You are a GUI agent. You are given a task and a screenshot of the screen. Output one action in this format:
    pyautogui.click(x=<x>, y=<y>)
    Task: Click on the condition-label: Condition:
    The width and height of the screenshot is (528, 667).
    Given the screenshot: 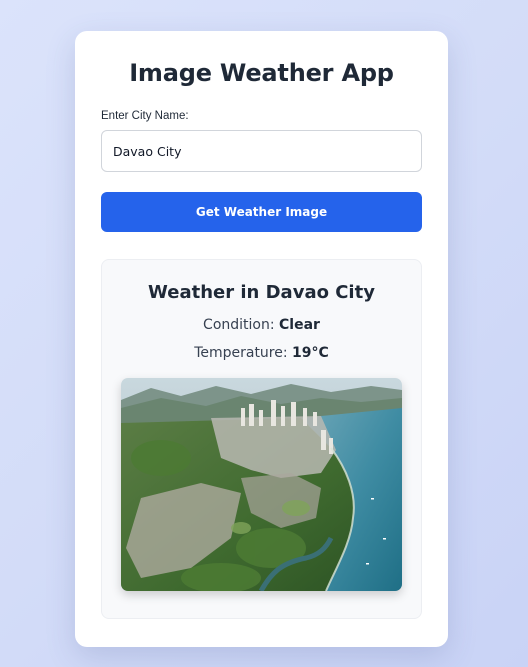 What is the action you would take?
    pyautogui.click(x=239, y=325)
    